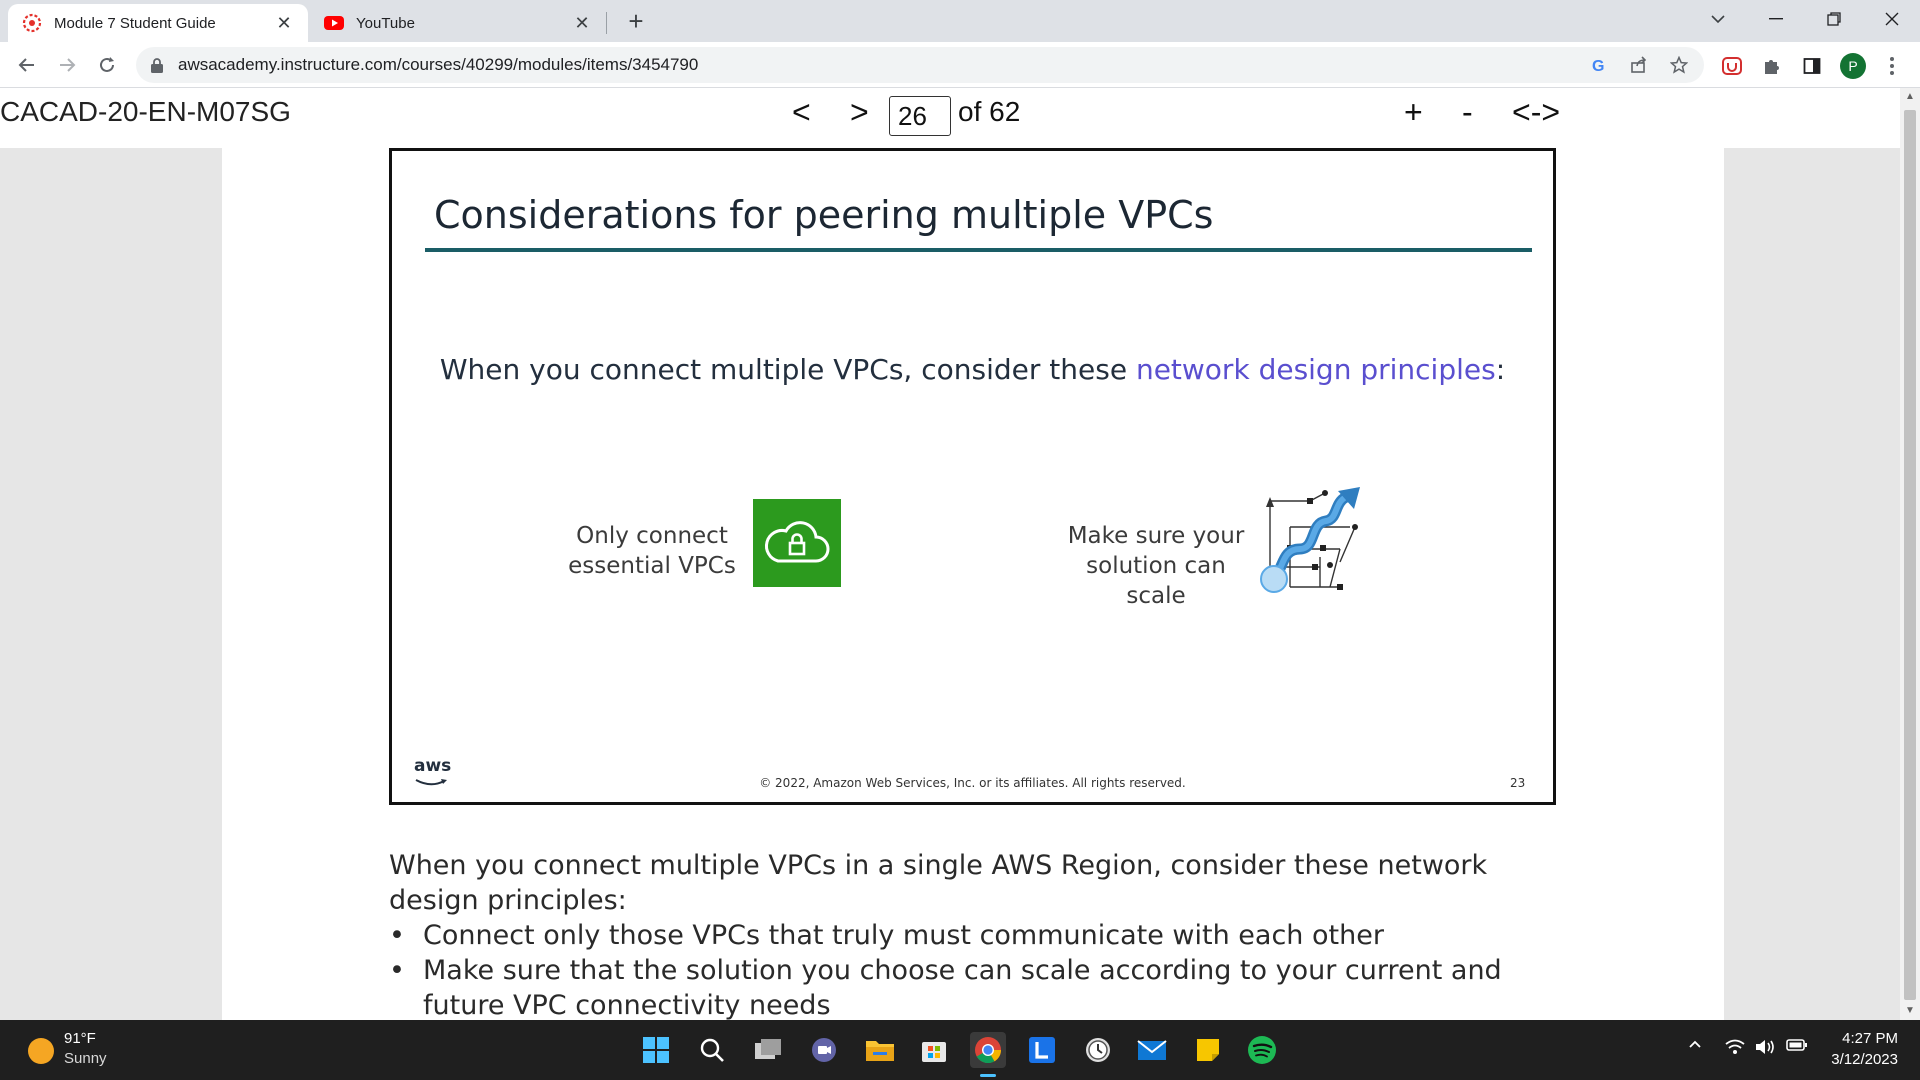 The width and height of the screenshot is (1920, 1080). Describe the element at coordinates (1314, 541) in the screenshot. I see `scalability-network-icon` at that location.